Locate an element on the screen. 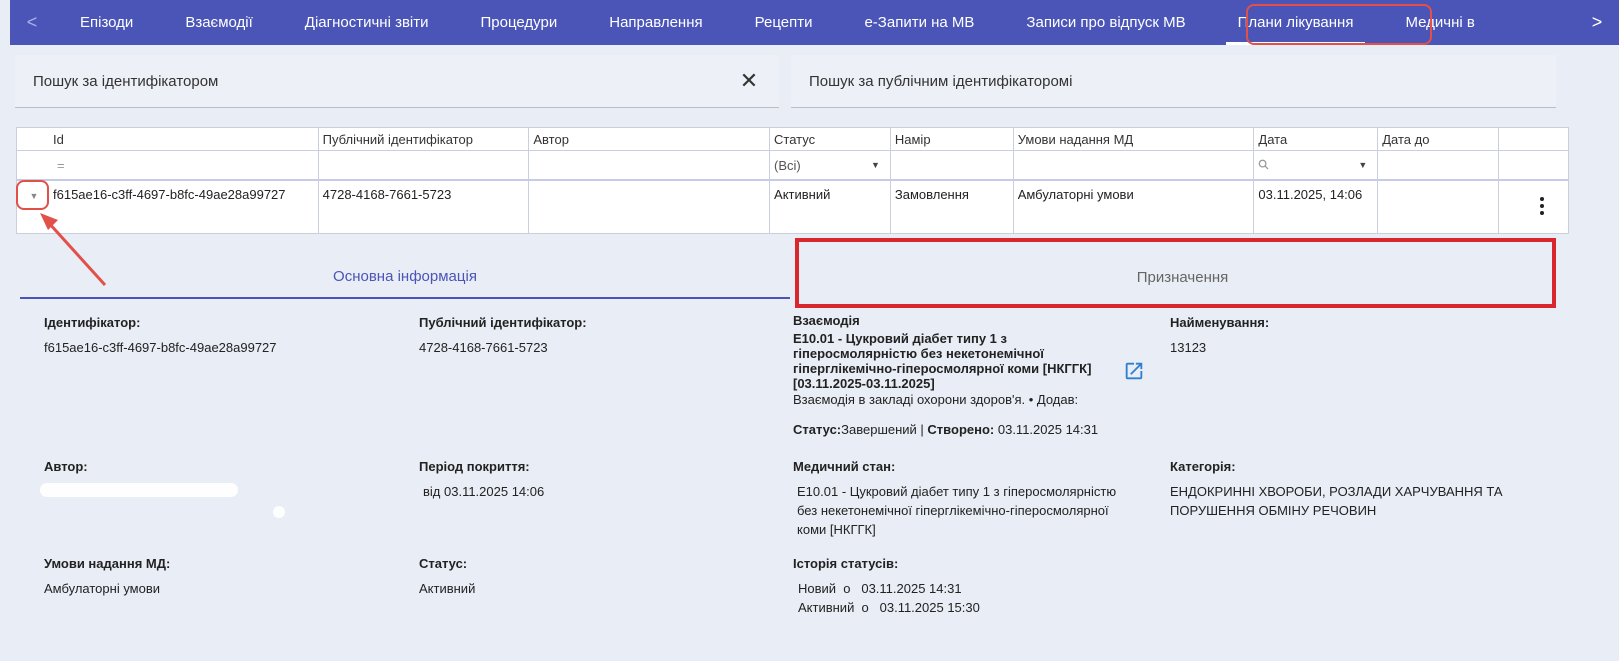 The image size is (1619, 661). identifier-label: Ідентифікатор: is located at coordinates (92, 322).